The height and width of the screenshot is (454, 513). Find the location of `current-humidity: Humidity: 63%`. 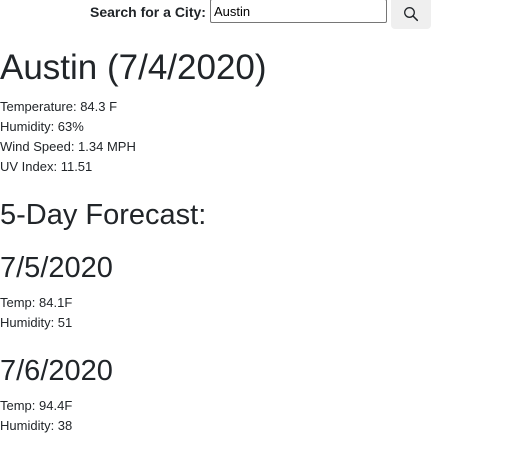

current-humidity: Humidity: 63% is located at coordinates (42, 126).